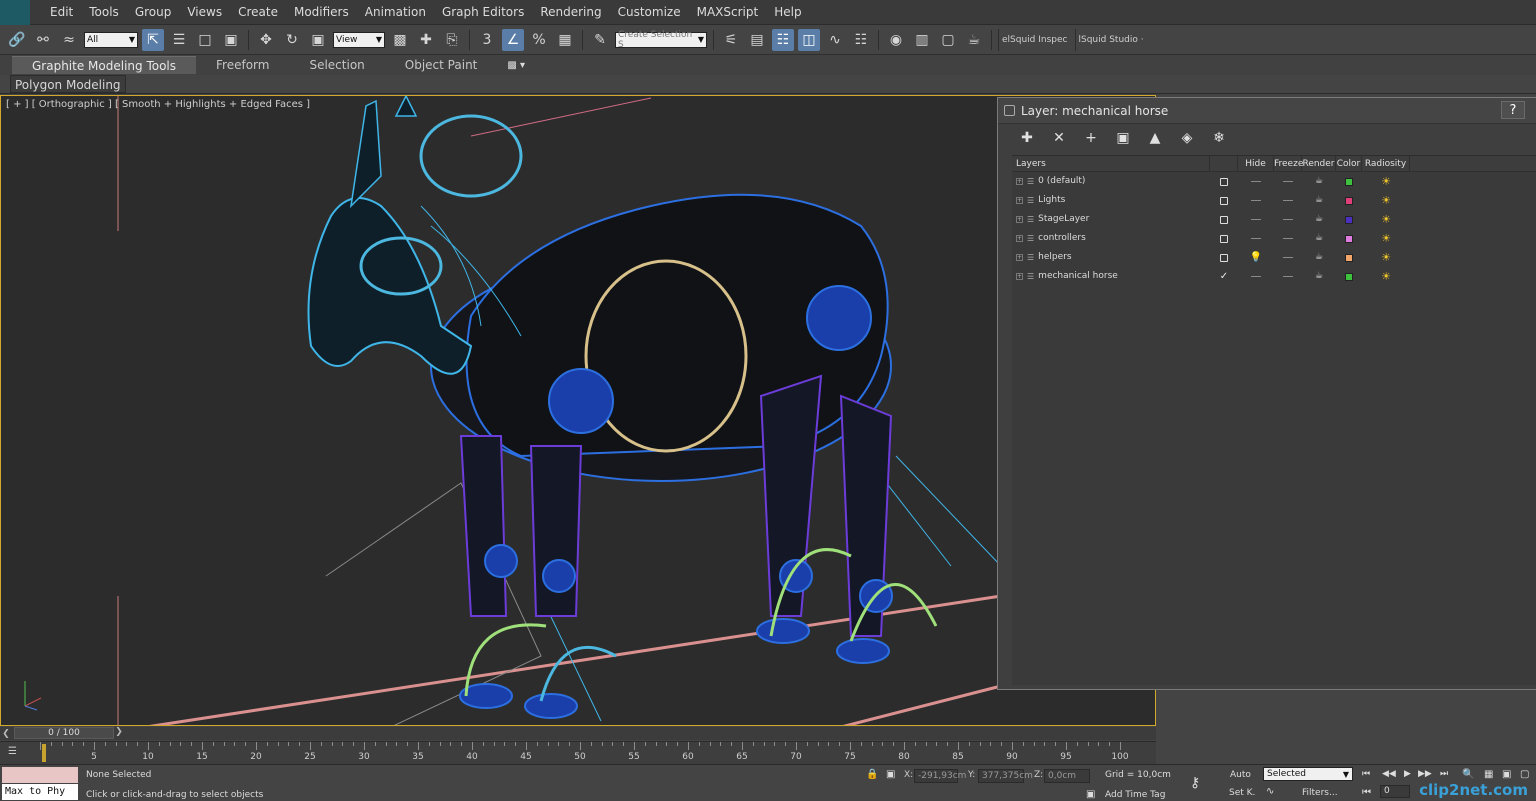 The width and height of the screenshot is (1536, 801). I want to click on current-frame-field: 0, so click(1395, 791).